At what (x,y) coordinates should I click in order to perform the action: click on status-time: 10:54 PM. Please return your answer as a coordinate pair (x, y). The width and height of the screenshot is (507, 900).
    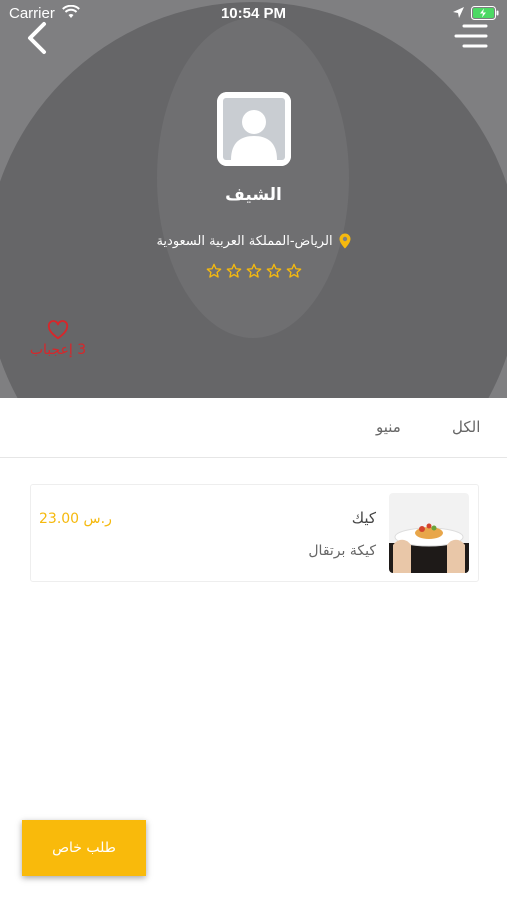
    Looking at the image, I should click on (253, 13).